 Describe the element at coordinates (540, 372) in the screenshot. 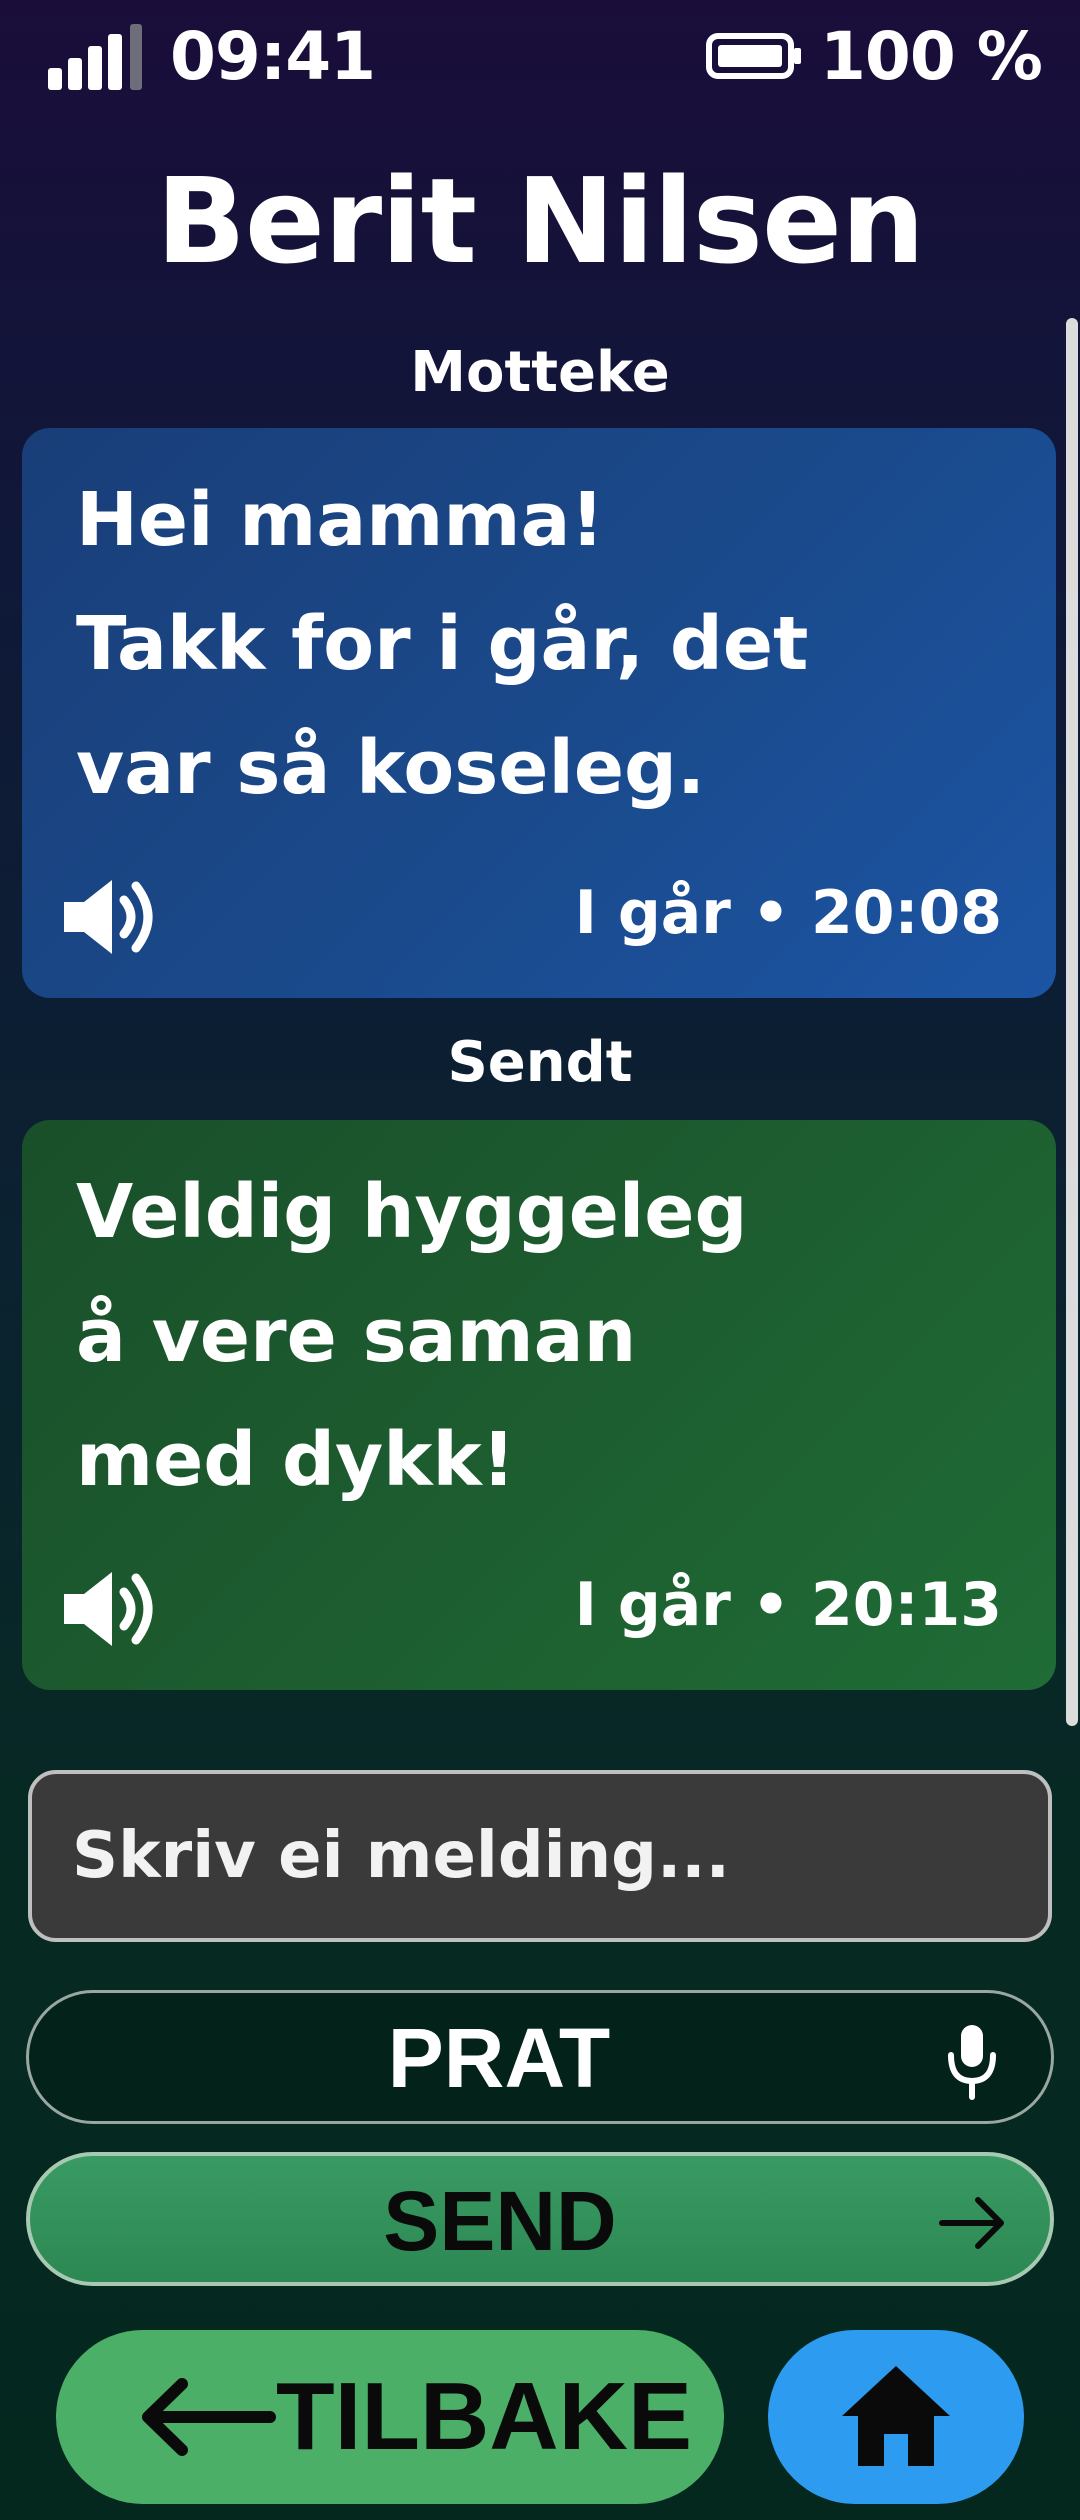

I see `received-section-label: Motteke` at that location.